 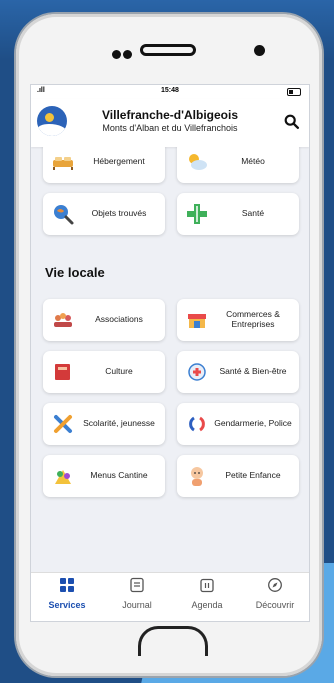 What do you see at coordinates (292, 122) in the screenshot?
I see `search-icon` at bounding box center [292, 122].